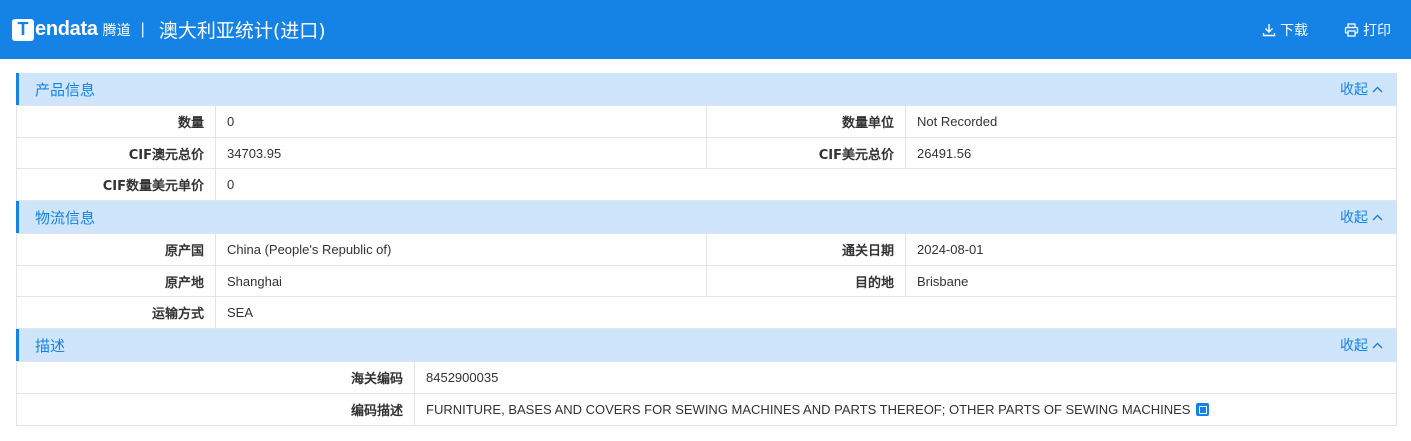  I want to click on field-label: 目的地, so click(806, 281).